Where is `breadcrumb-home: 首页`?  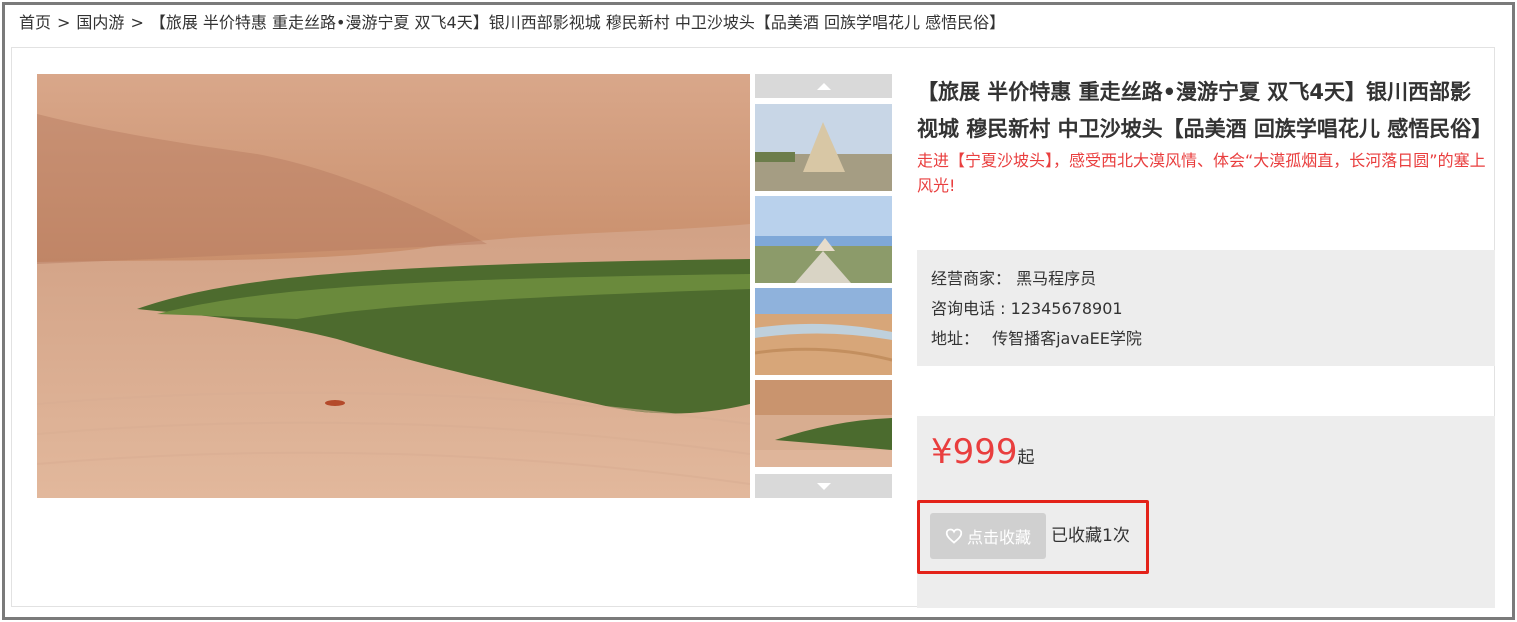
breadcrumb-home: 首页 is located at coordinates (35, 23).